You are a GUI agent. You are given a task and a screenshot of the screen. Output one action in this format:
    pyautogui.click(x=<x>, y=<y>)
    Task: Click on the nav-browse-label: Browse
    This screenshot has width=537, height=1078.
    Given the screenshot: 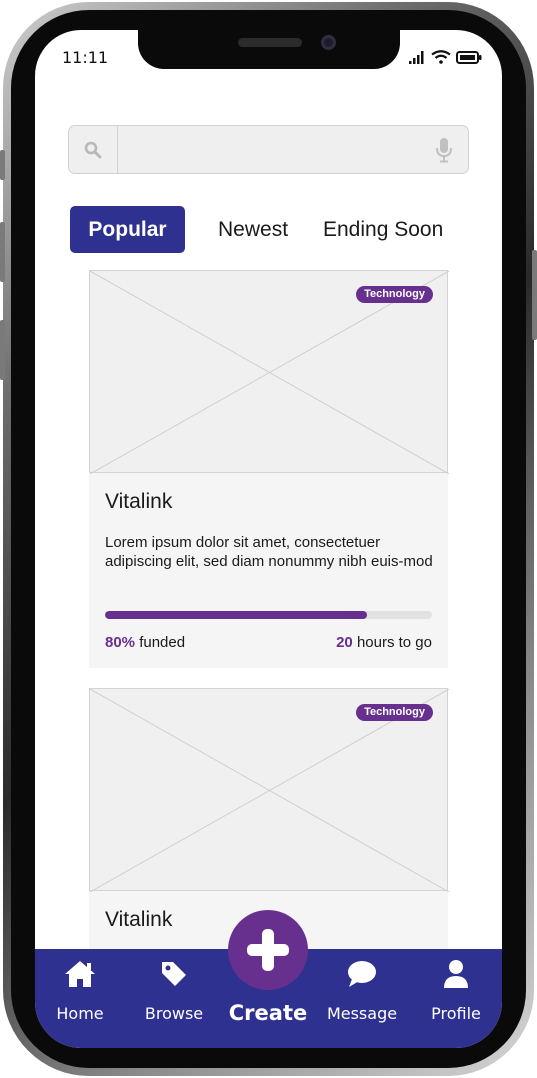 What is the action you would take?
    pyautogui.click(x=174, y=1013)
    